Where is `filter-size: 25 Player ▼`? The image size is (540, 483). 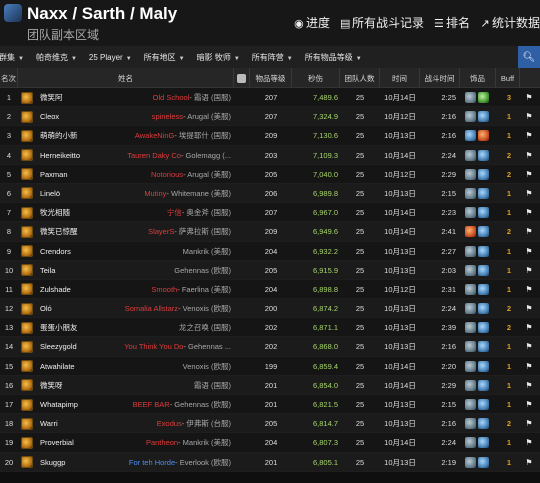 filter-size: 25 Player ▼ is located at coordinates (110, 57).